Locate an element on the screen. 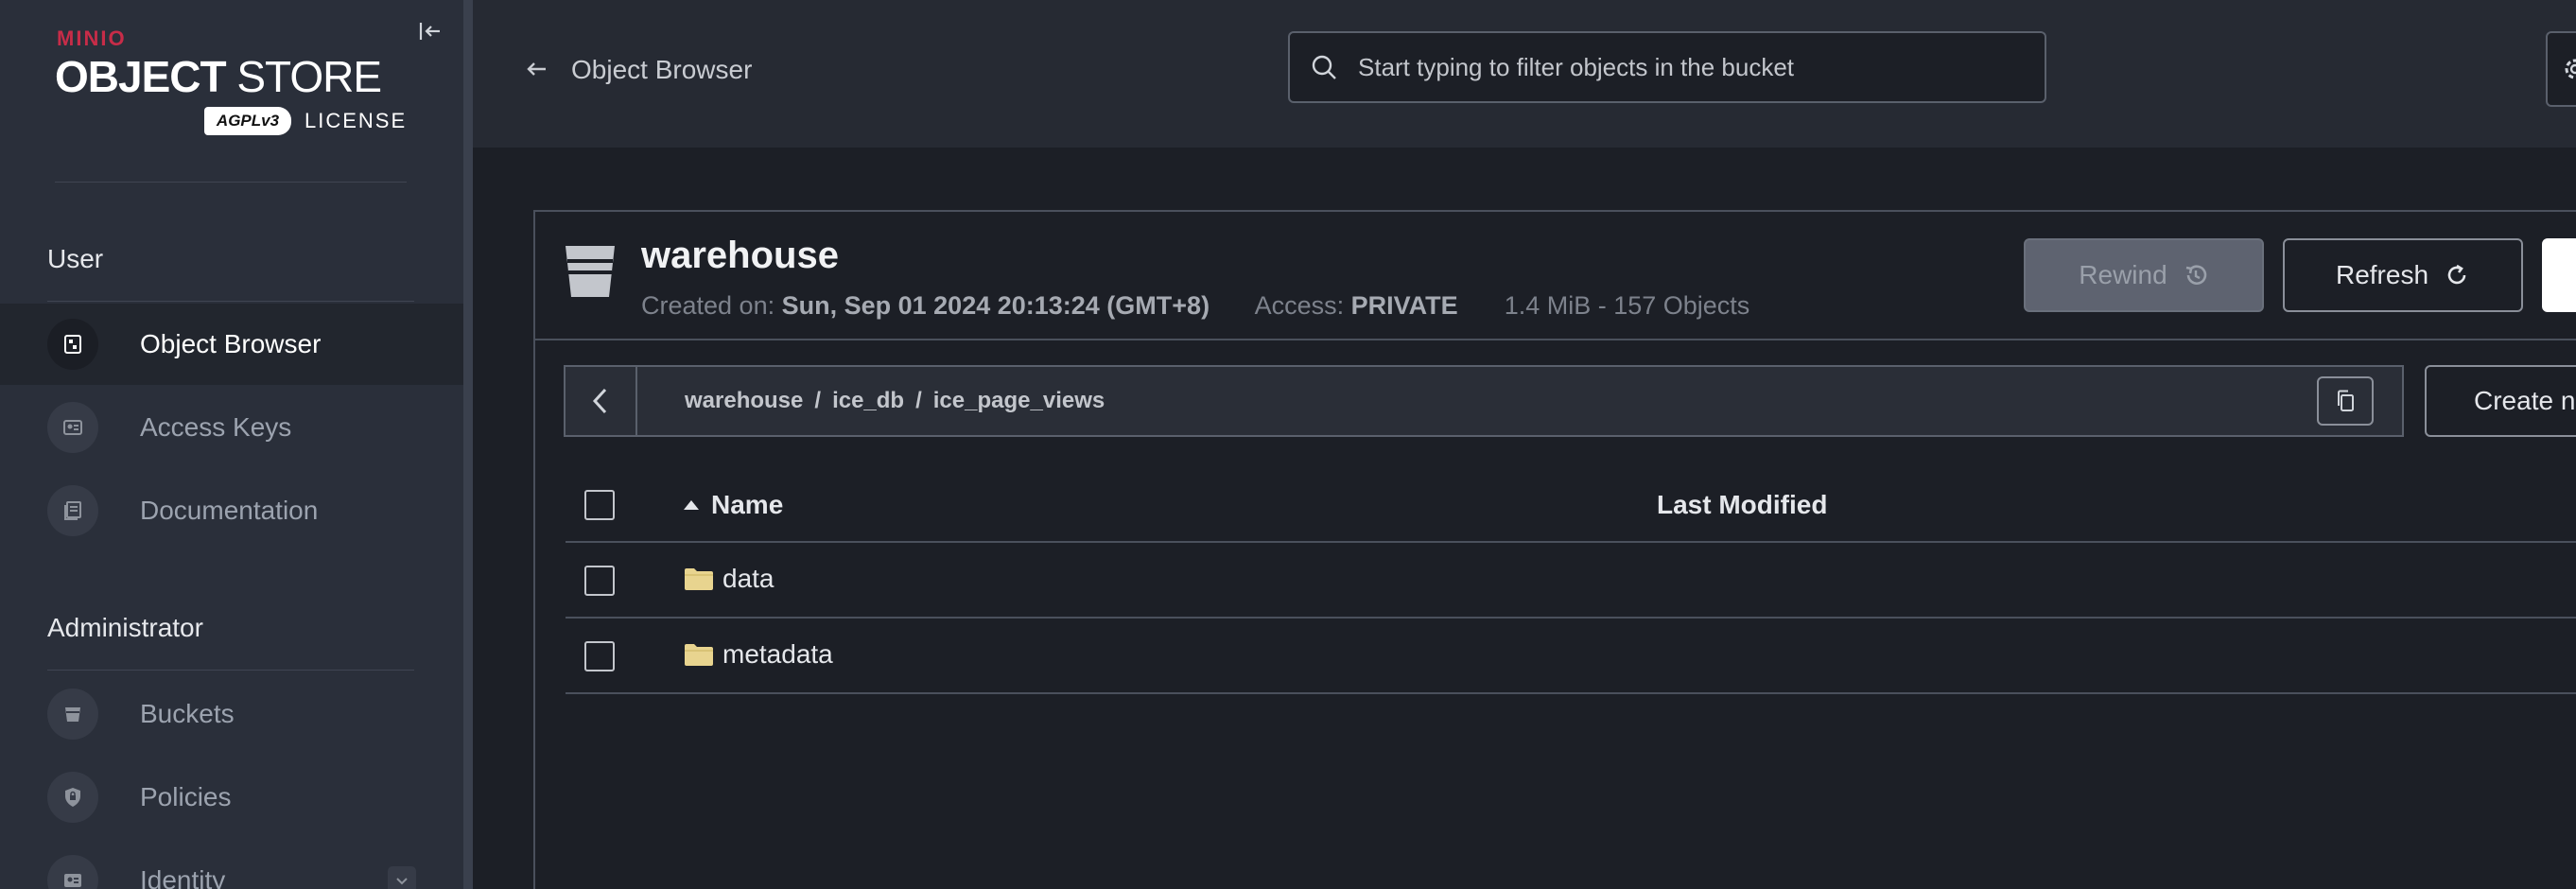  rewind-button: Rewind is located at coordinates (2144, 275).